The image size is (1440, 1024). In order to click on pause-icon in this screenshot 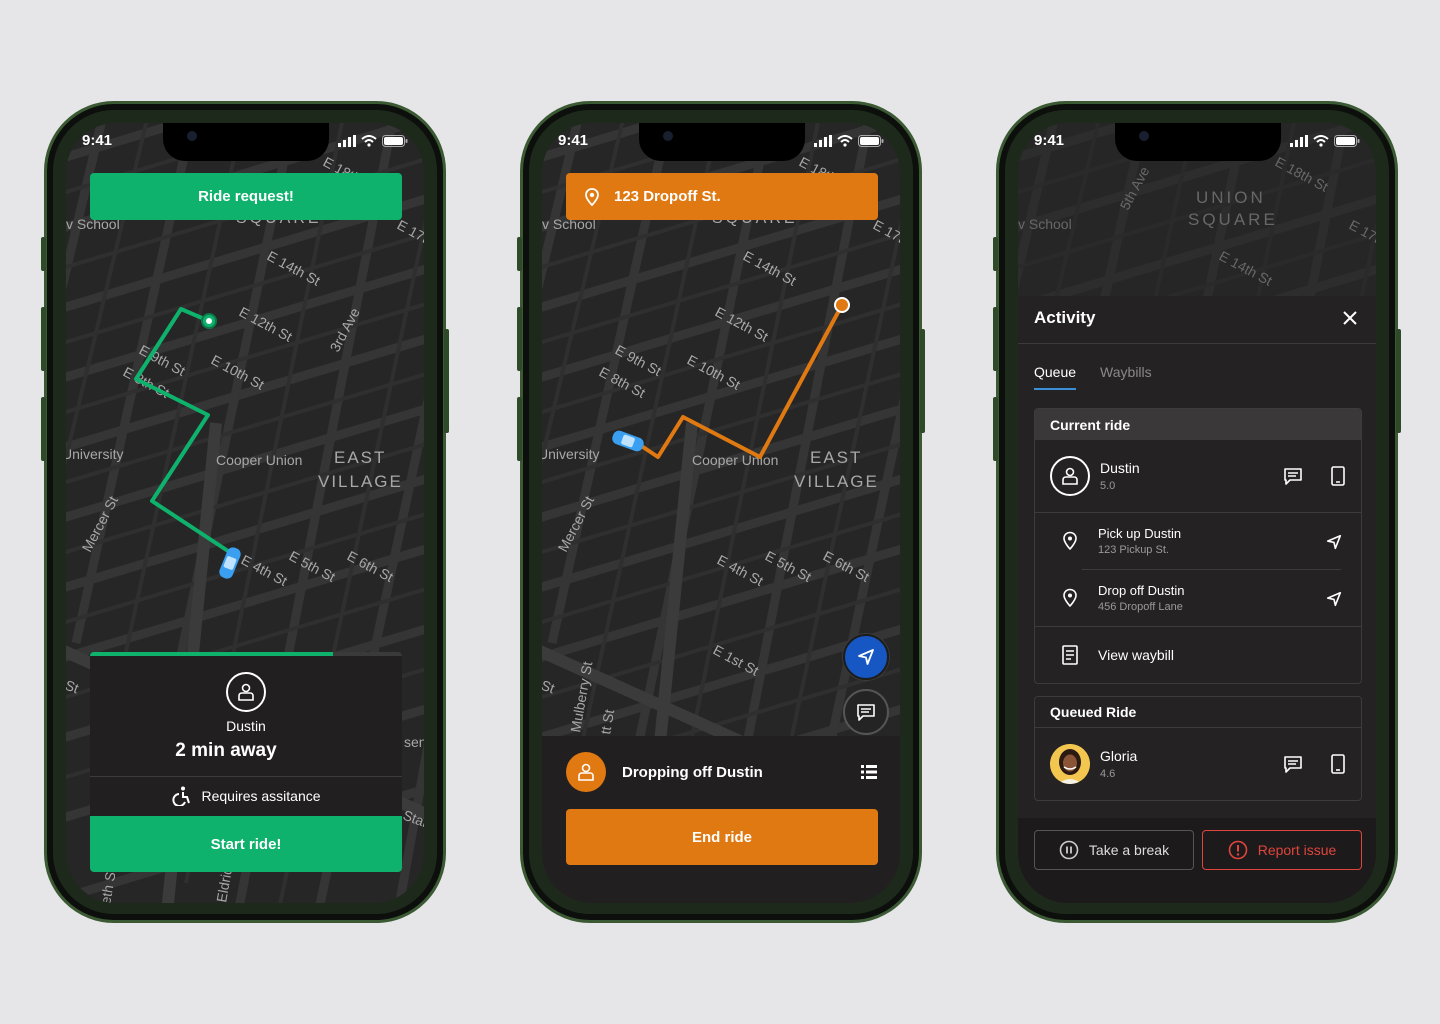, I will do `click(1069, 850)`.